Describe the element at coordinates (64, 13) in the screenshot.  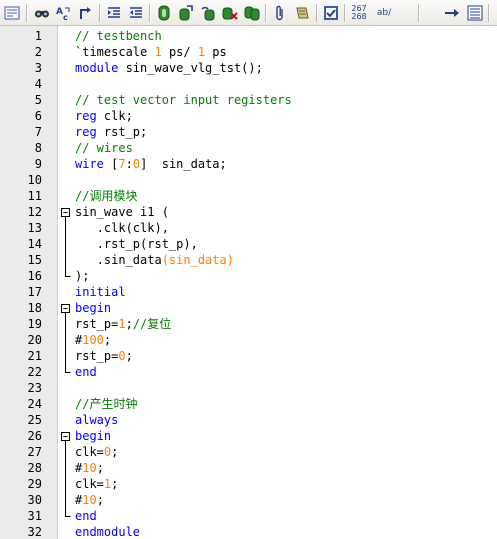
I see `replace-icon: Ac` at that location.